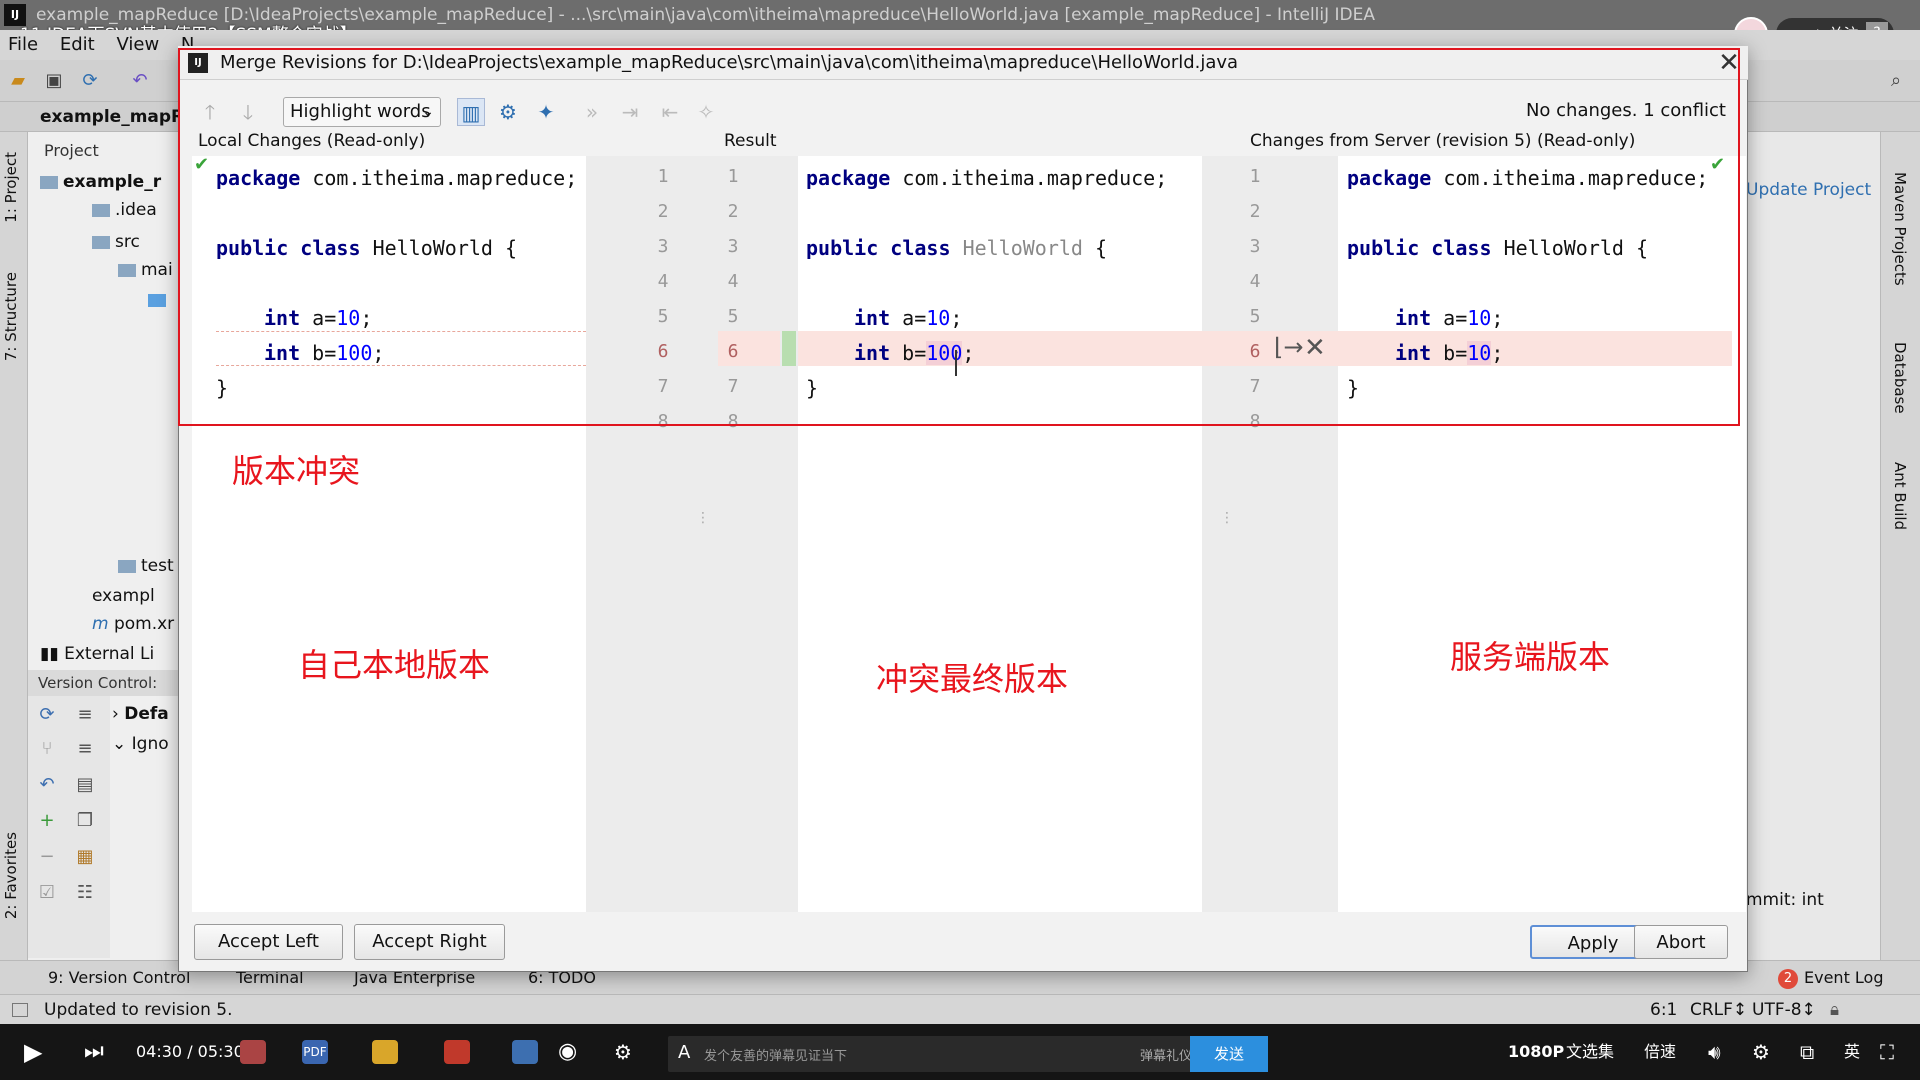  I want to click on shelve-icon: ▤, so click(85, 785).